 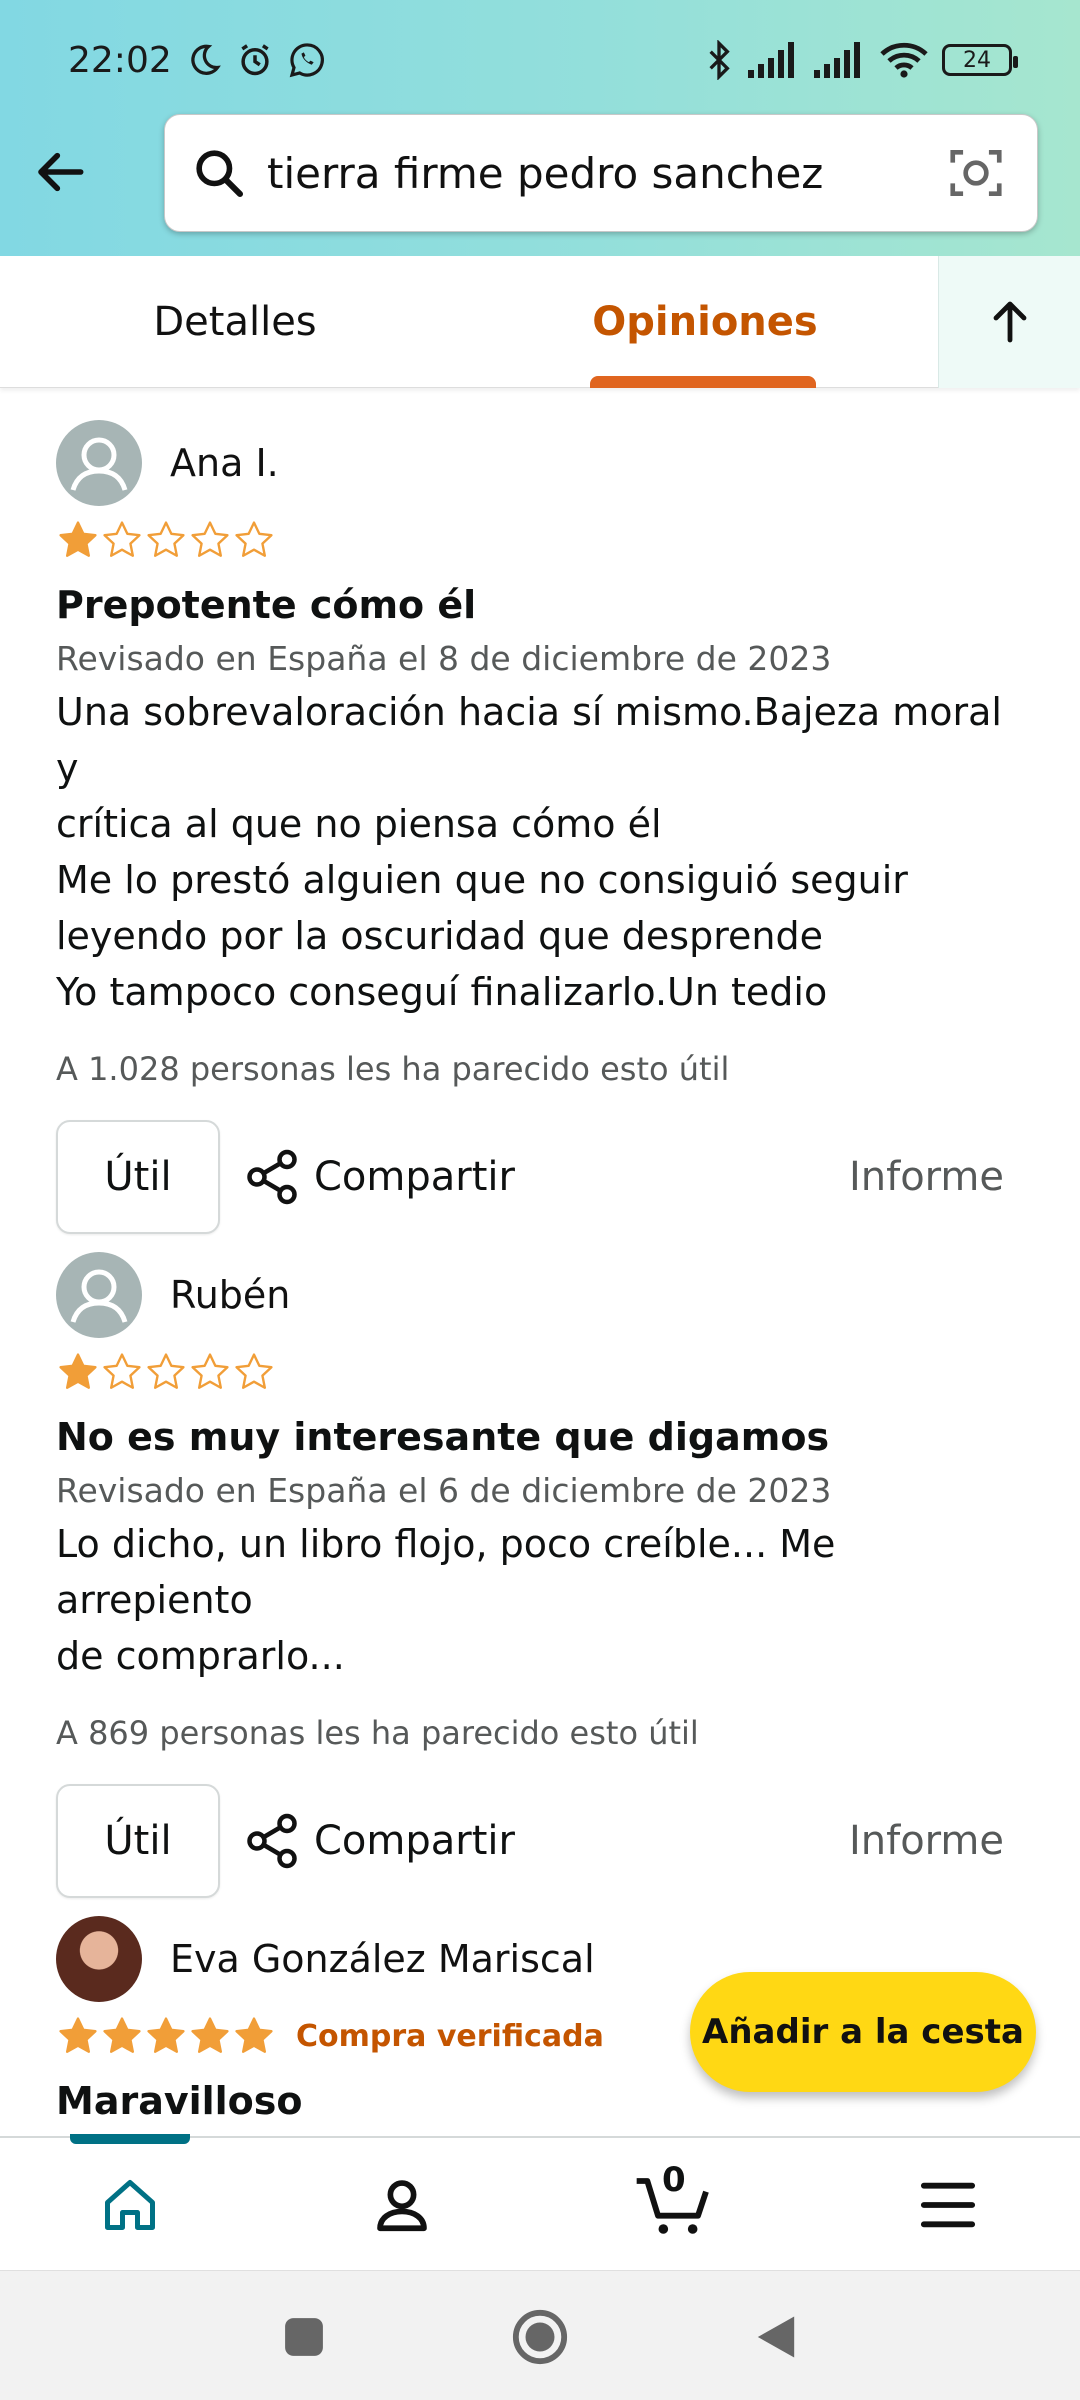 I want to click on verified-purchase-badge: Compra verificada, so click(x=450, y=2036).